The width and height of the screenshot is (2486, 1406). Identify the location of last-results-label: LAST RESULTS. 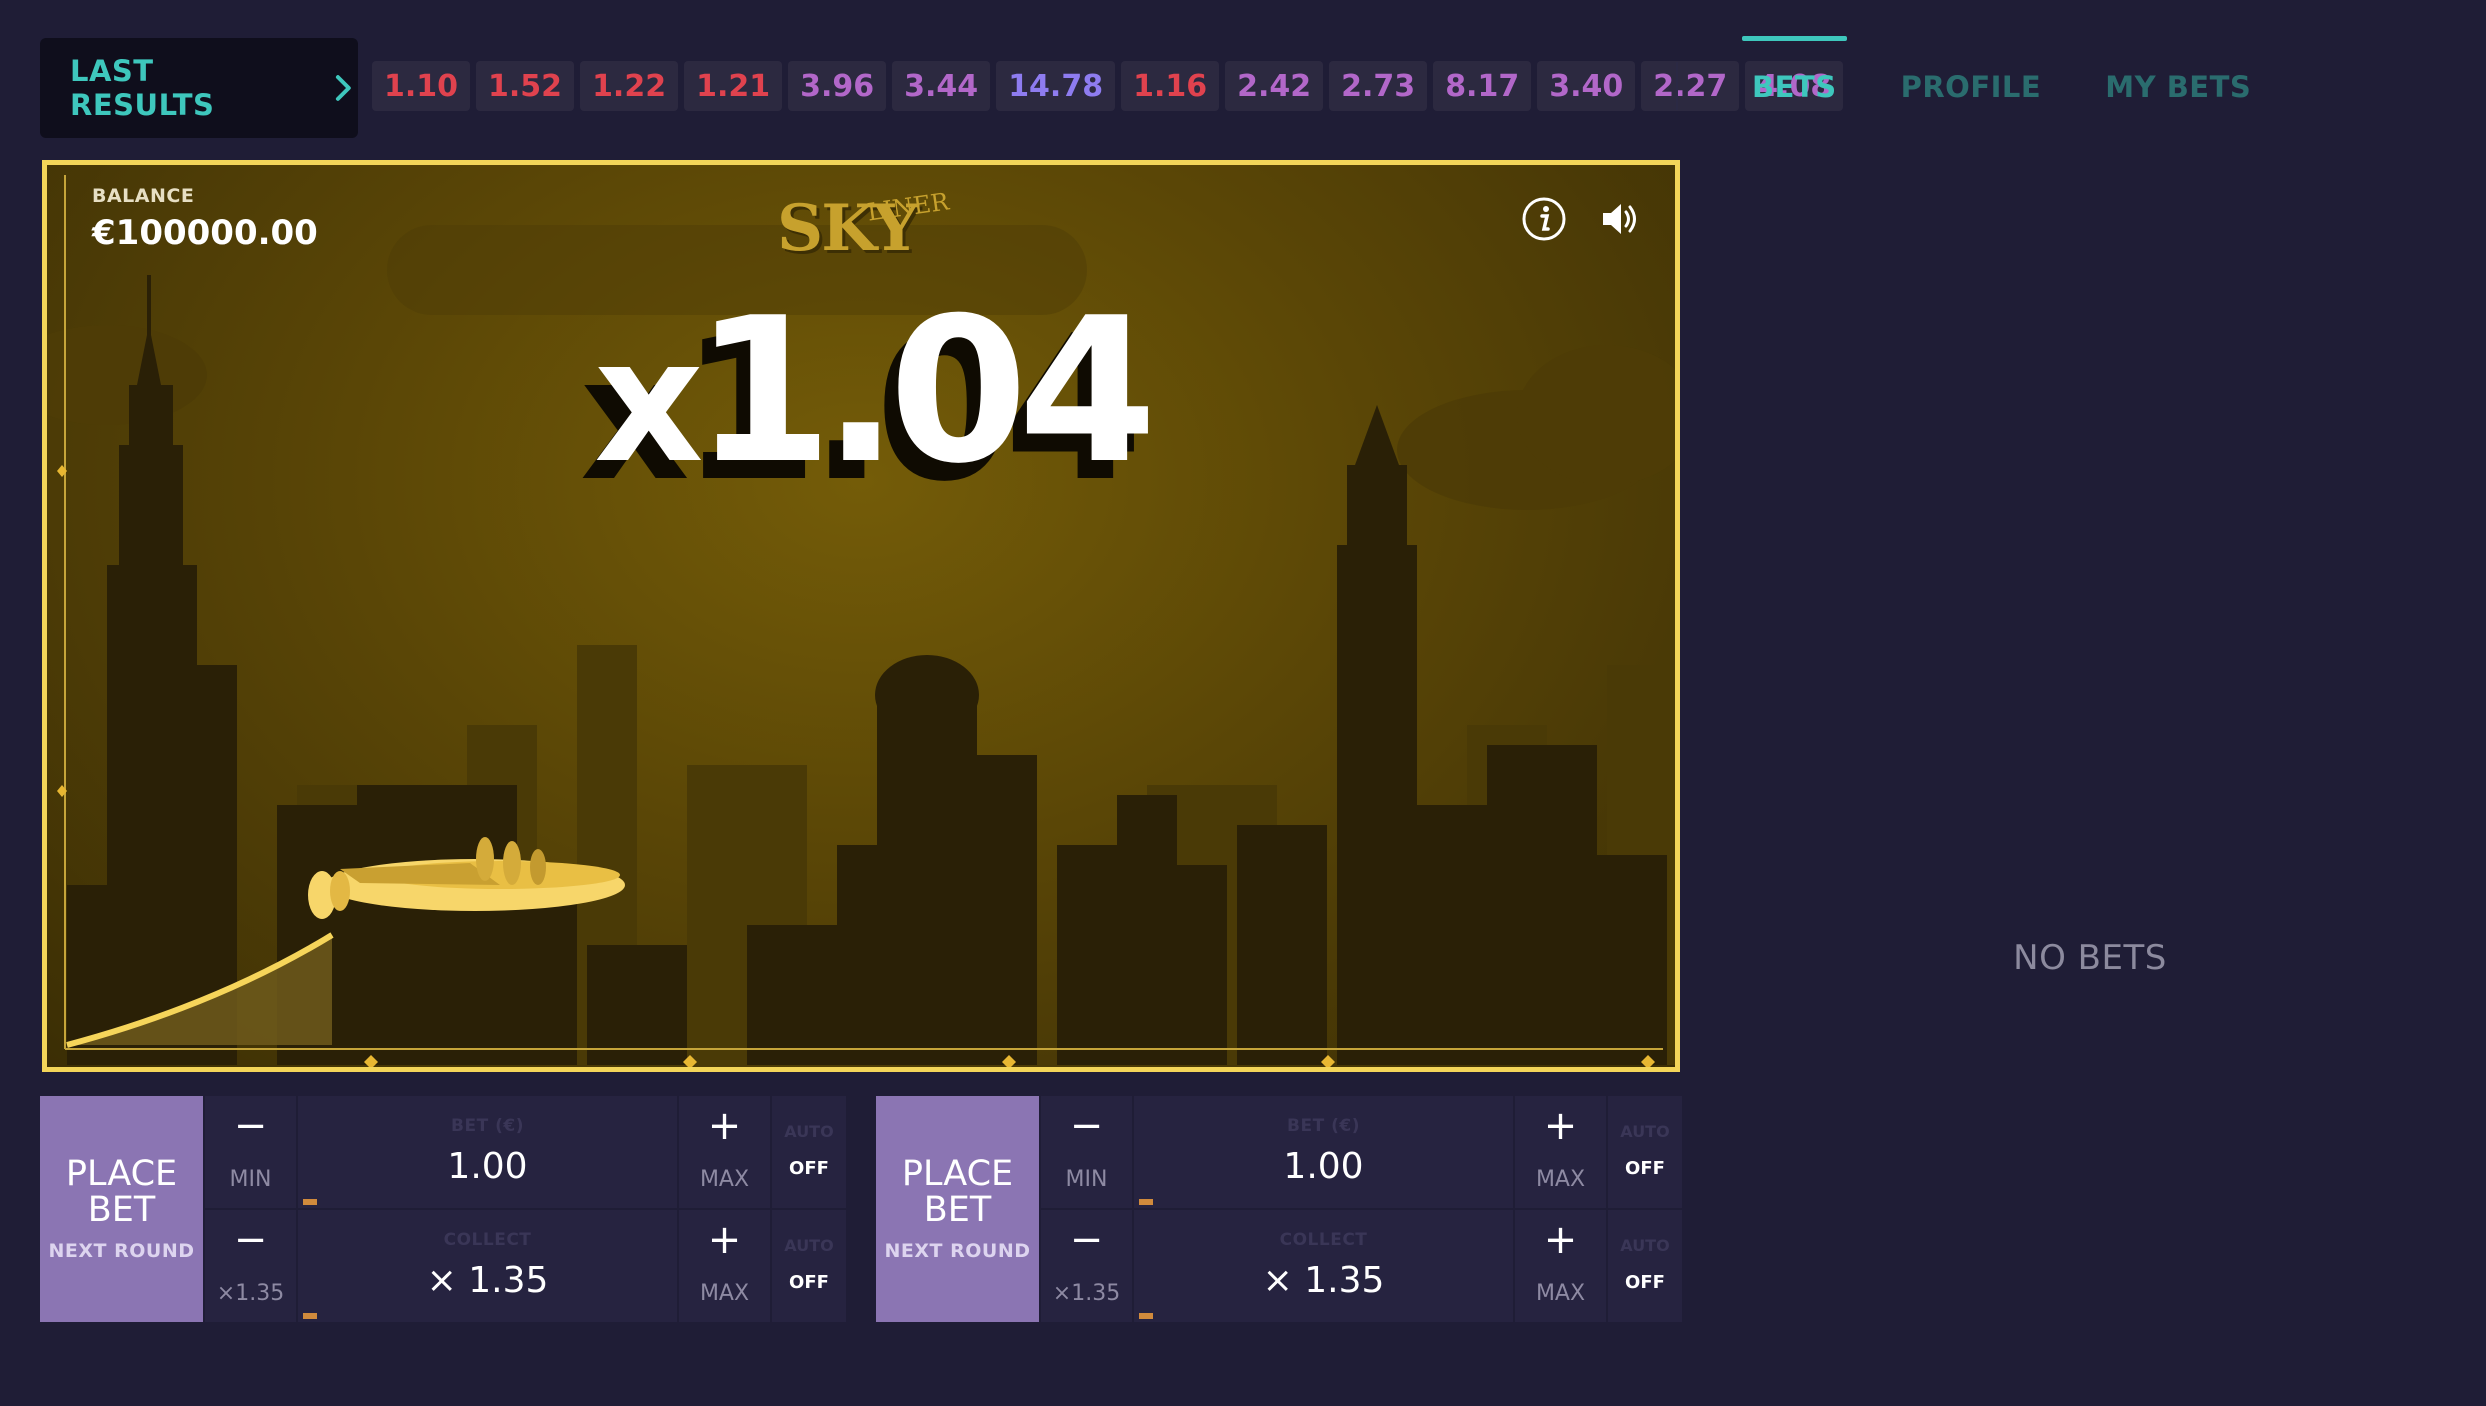
(142, 88).